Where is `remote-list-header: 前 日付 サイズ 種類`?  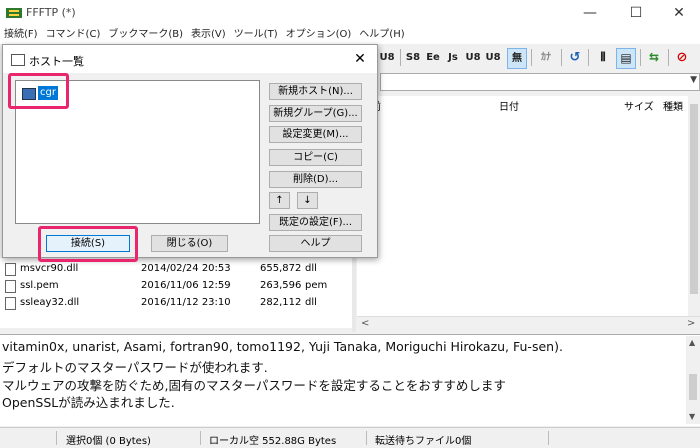
remote-list-header: 前 日付 サイズ 種類 is located at coordinates (528, 104).